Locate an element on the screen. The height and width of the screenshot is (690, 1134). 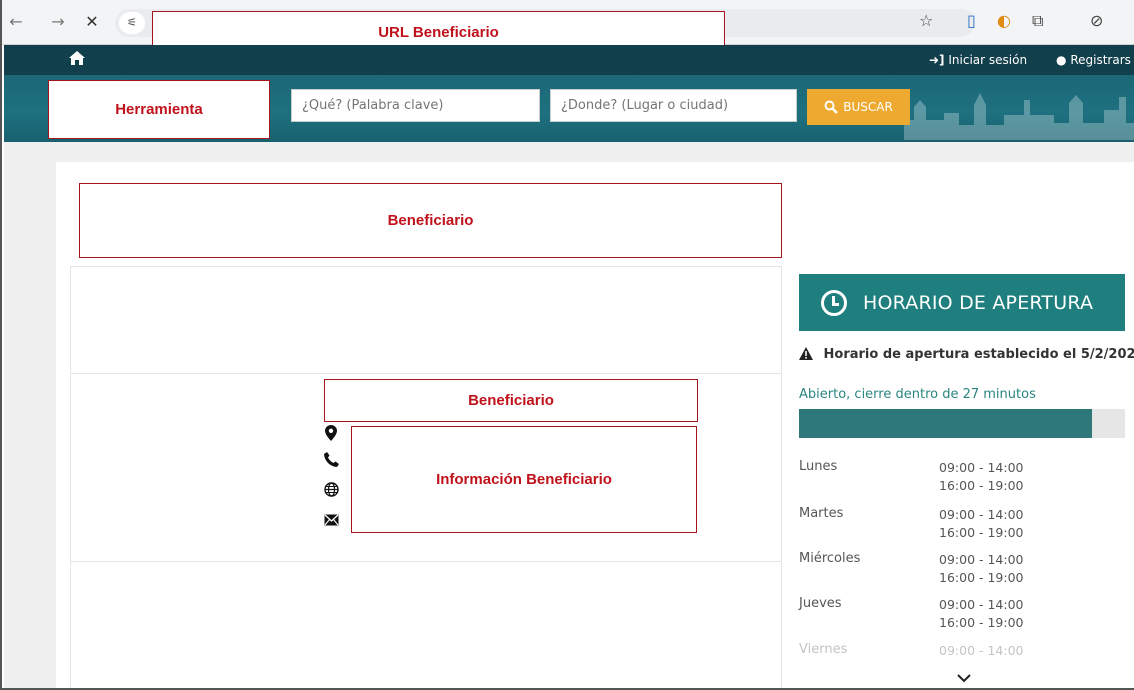
top-bar: ➜] Iniciar sesión ● Registrars is located at coordinates (569, 60).